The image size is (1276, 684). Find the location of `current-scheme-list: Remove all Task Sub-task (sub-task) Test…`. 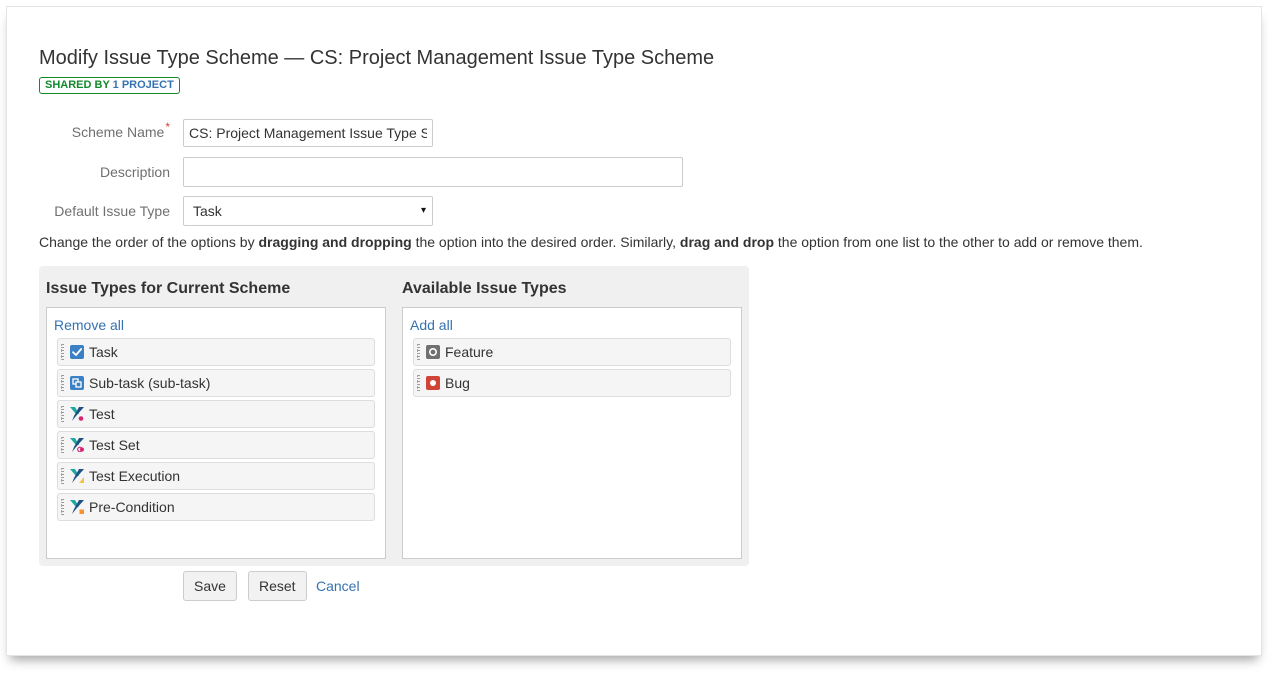

current-scheme-list: Remove all Task Sub-task (sub-task) Test… is located at coordinates (216, 433).